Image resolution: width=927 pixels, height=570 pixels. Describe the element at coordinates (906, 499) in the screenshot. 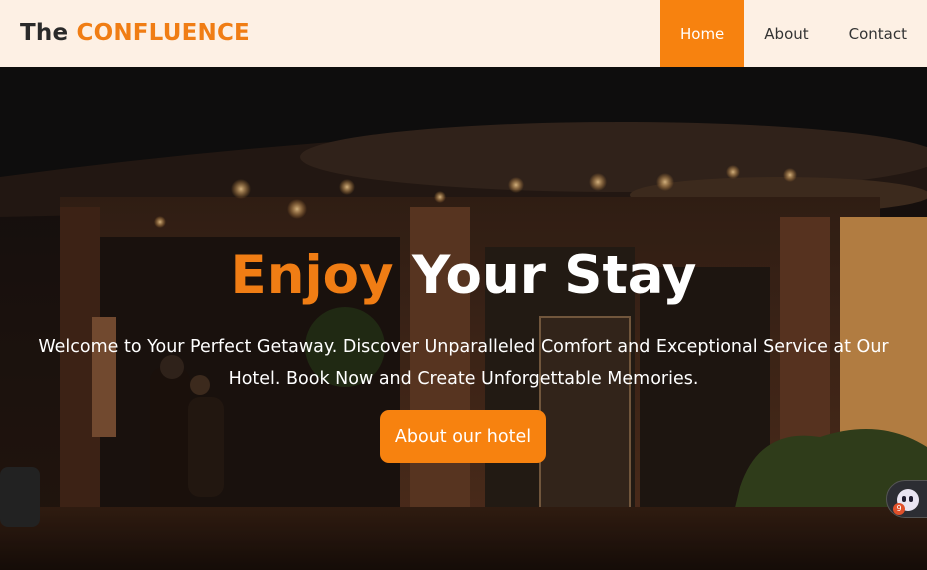

I see `chat-assistant-widget: 9` at that location.